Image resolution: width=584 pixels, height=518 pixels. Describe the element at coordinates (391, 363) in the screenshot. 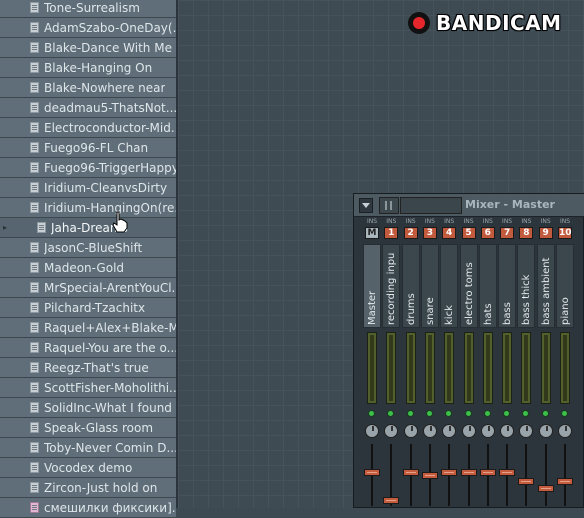

I see `mixer-track: INS 1 recording inpu` at that location.